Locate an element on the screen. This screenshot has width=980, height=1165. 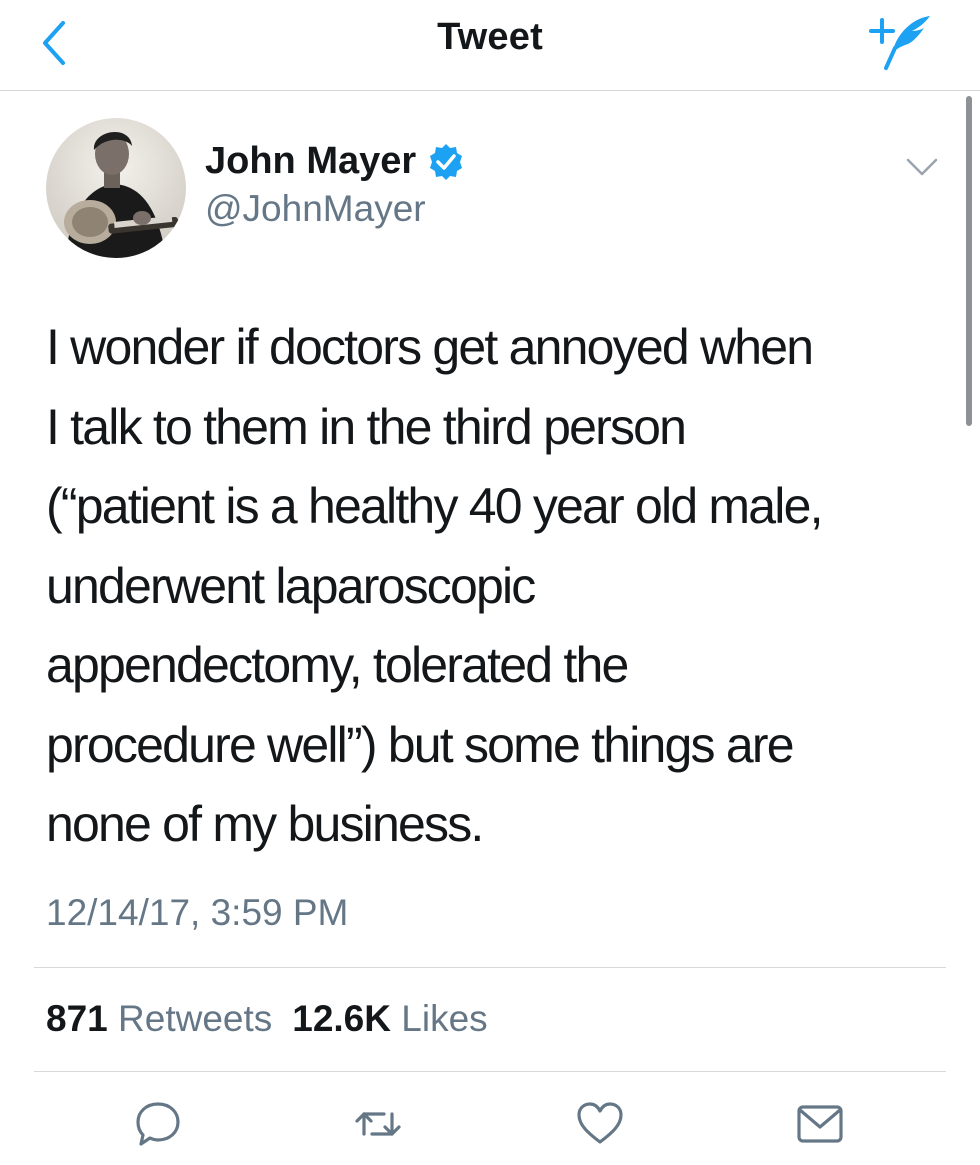
reply-icon is located at coordinates (158, 1124).